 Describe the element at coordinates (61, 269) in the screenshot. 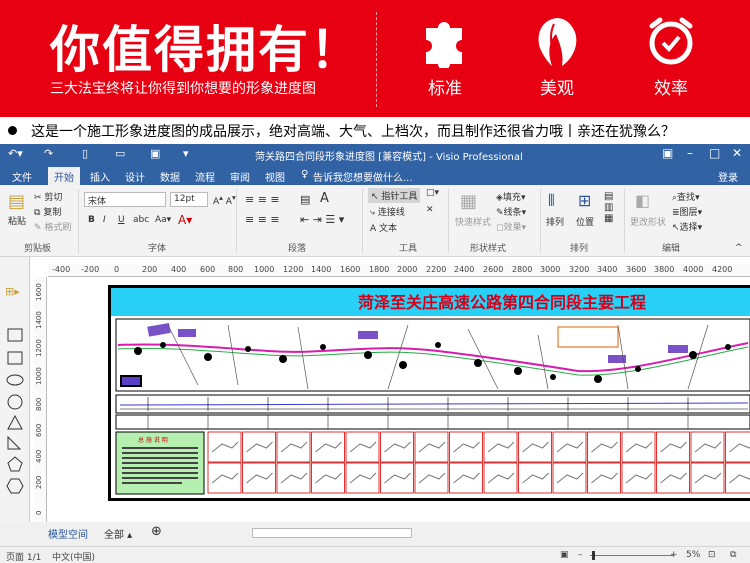

I see `ruler-tick: -400` at that location.